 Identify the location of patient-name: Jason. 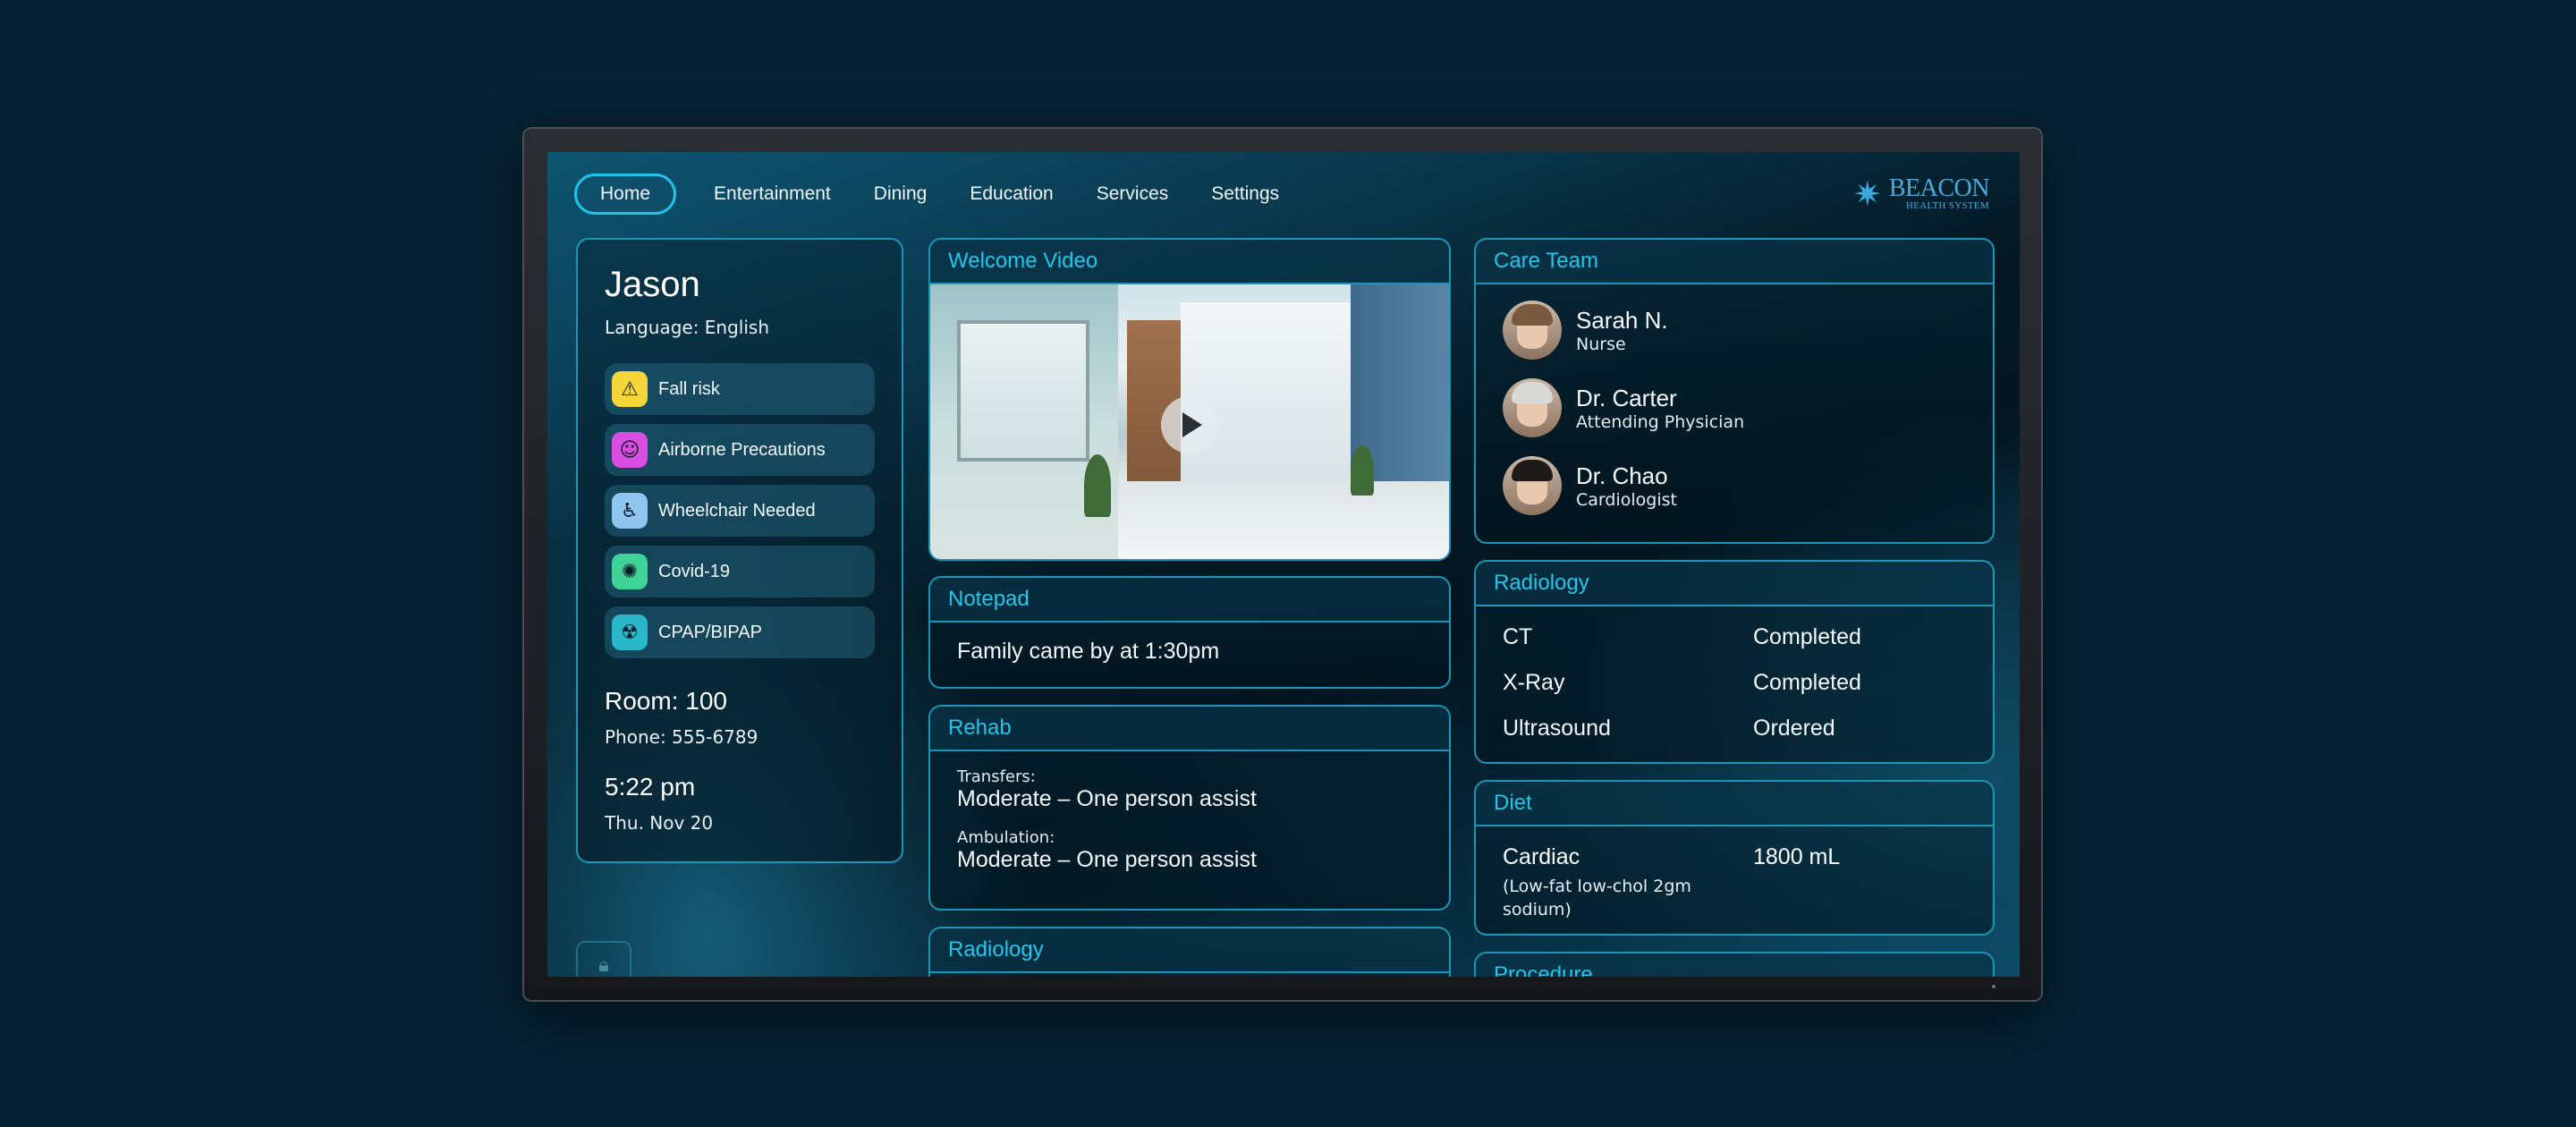
(652, 284).